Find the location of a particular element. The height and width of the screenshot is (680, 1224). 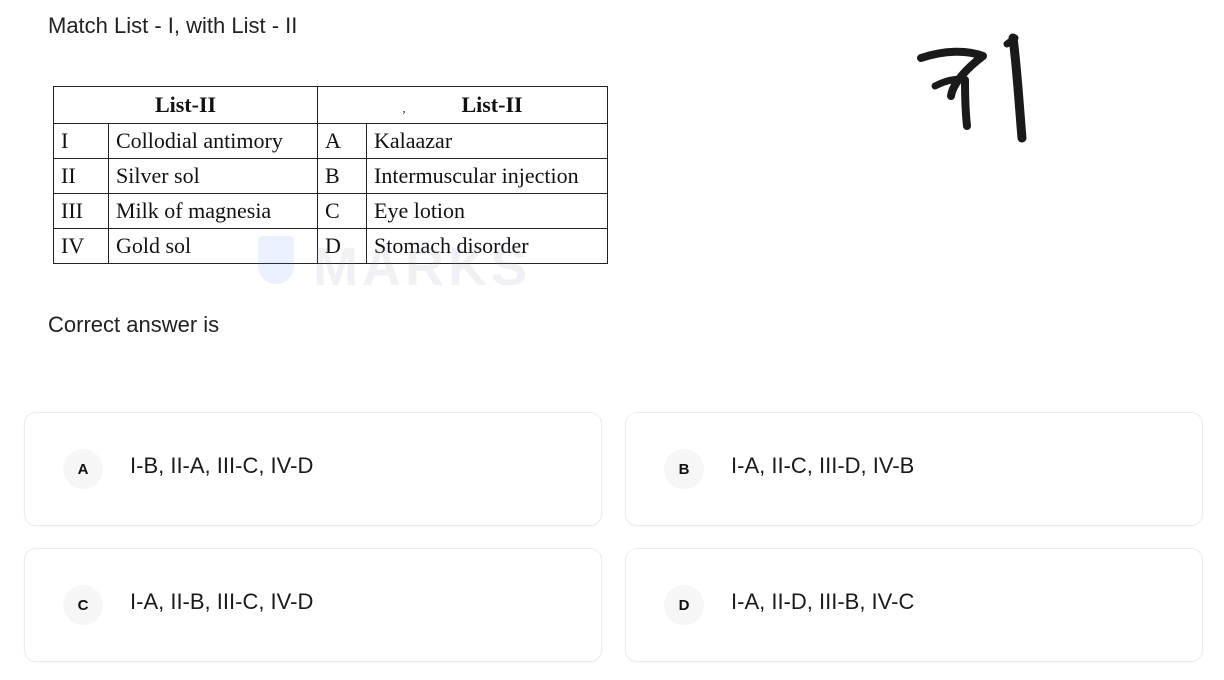

row-numeral: I is located at coordinates (81, 141).